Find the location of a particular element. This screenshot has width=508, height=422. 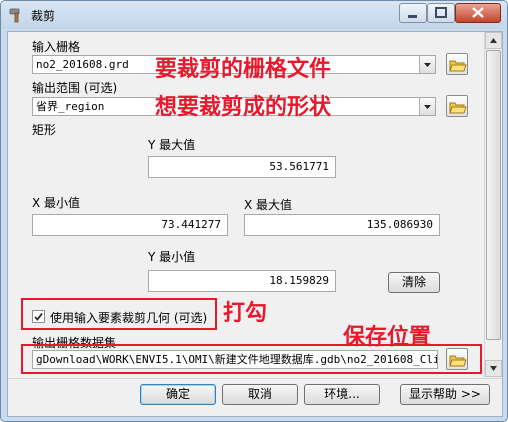

scroll-up-button is located at coordinates (493, 40).